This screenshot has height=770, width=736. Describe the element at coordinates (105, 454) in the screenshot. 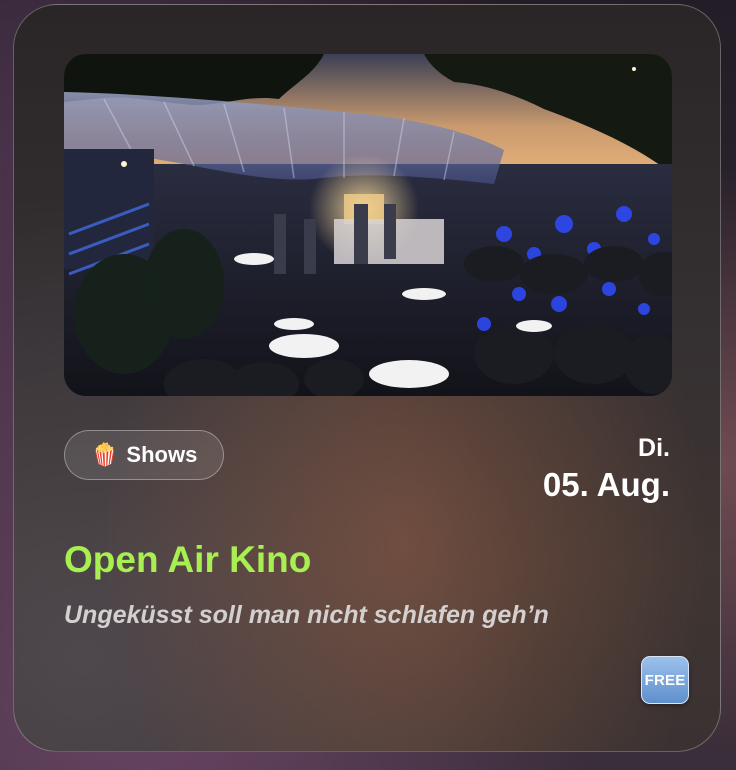

I see `popcorn-icon: 🍿` at that location.